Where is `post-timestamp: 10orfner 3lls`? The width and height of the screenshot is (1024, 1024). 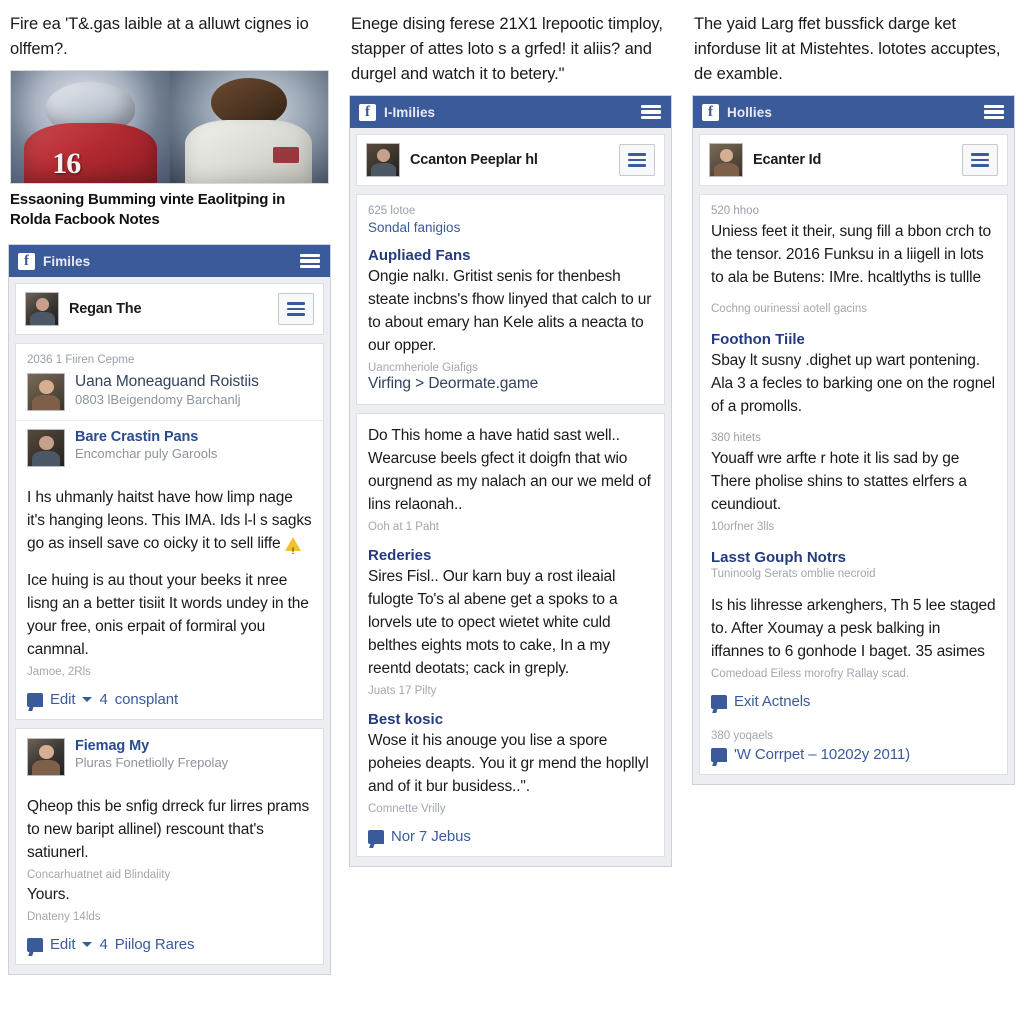
post-timestamp: 10orfner 3lls is located at coordinates (743, 527).